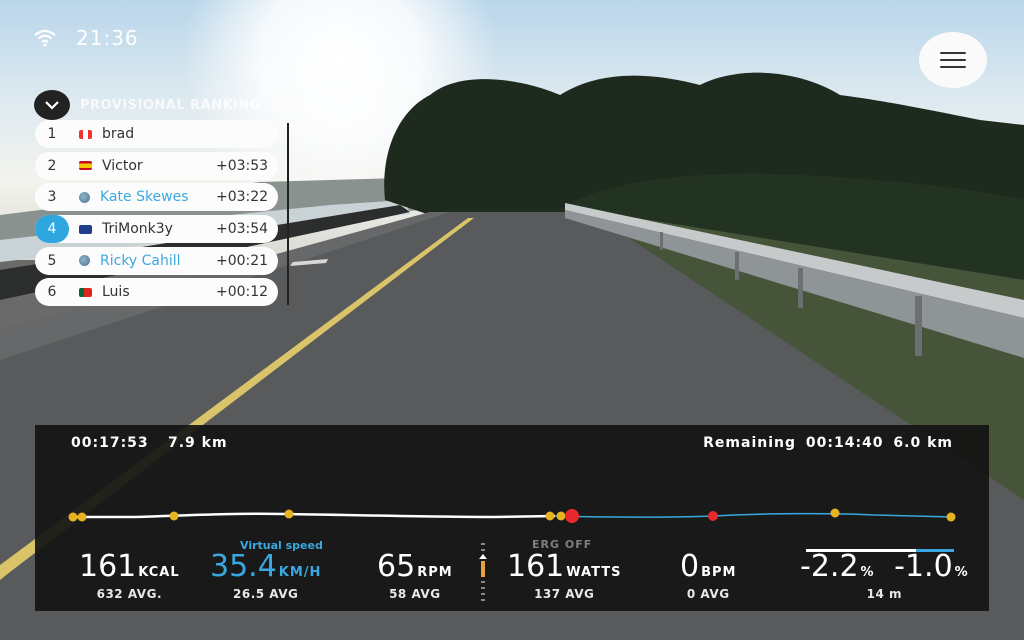 This screenshot has width=1024, height=640. I want to click on rank-position: 2, so click(52, 165).